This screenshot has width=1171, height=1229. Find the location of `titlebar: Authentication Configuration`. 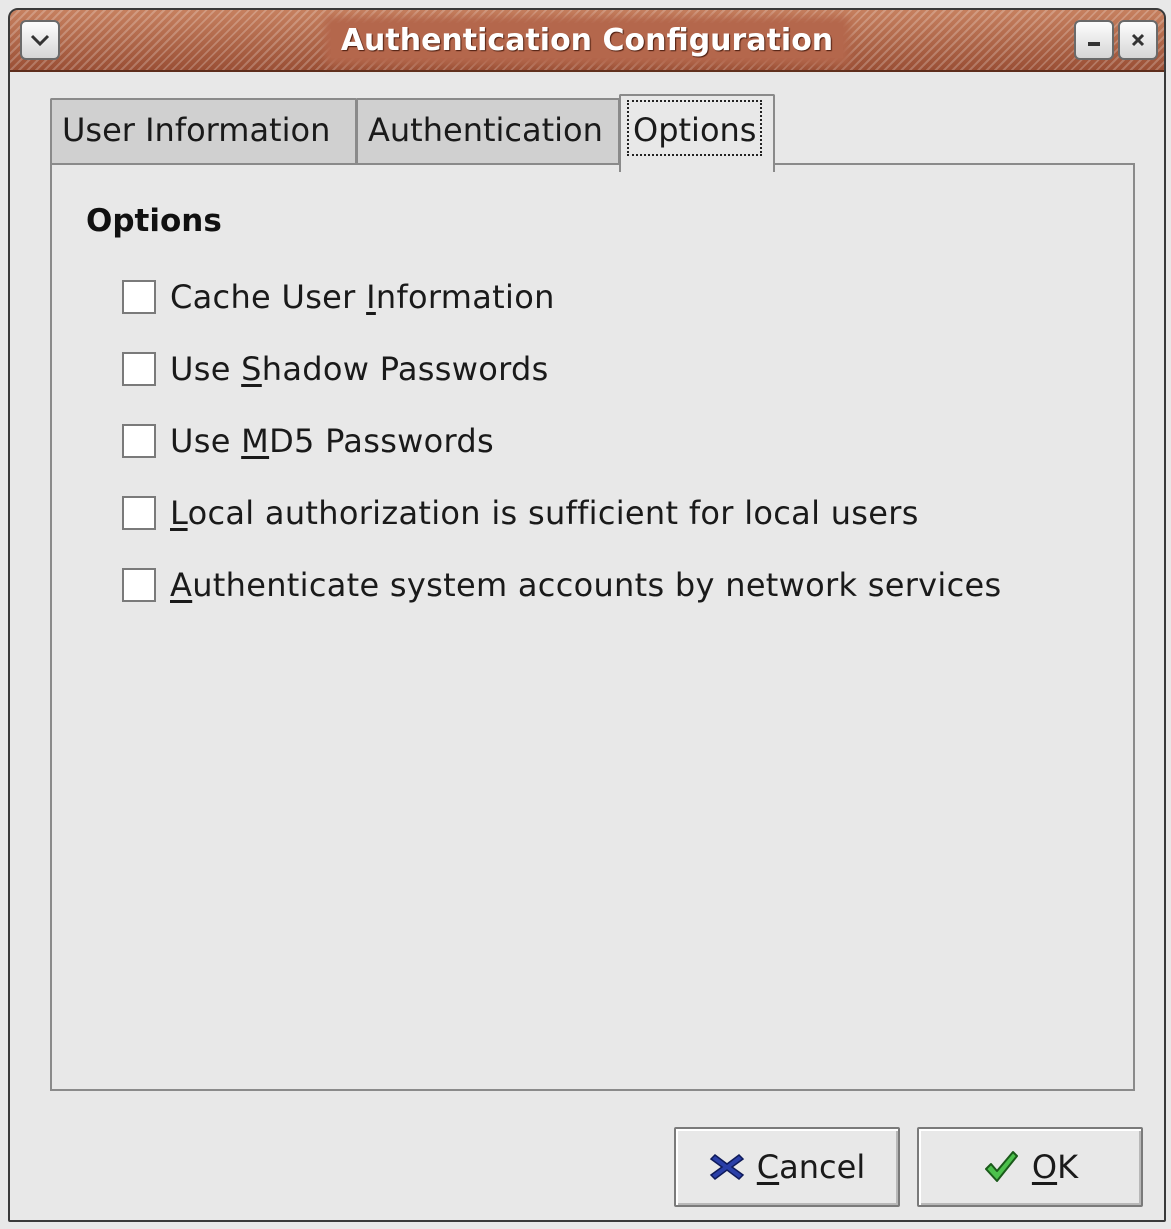

titlebar: Authentication Configuration is located at coordinates (587, 41).